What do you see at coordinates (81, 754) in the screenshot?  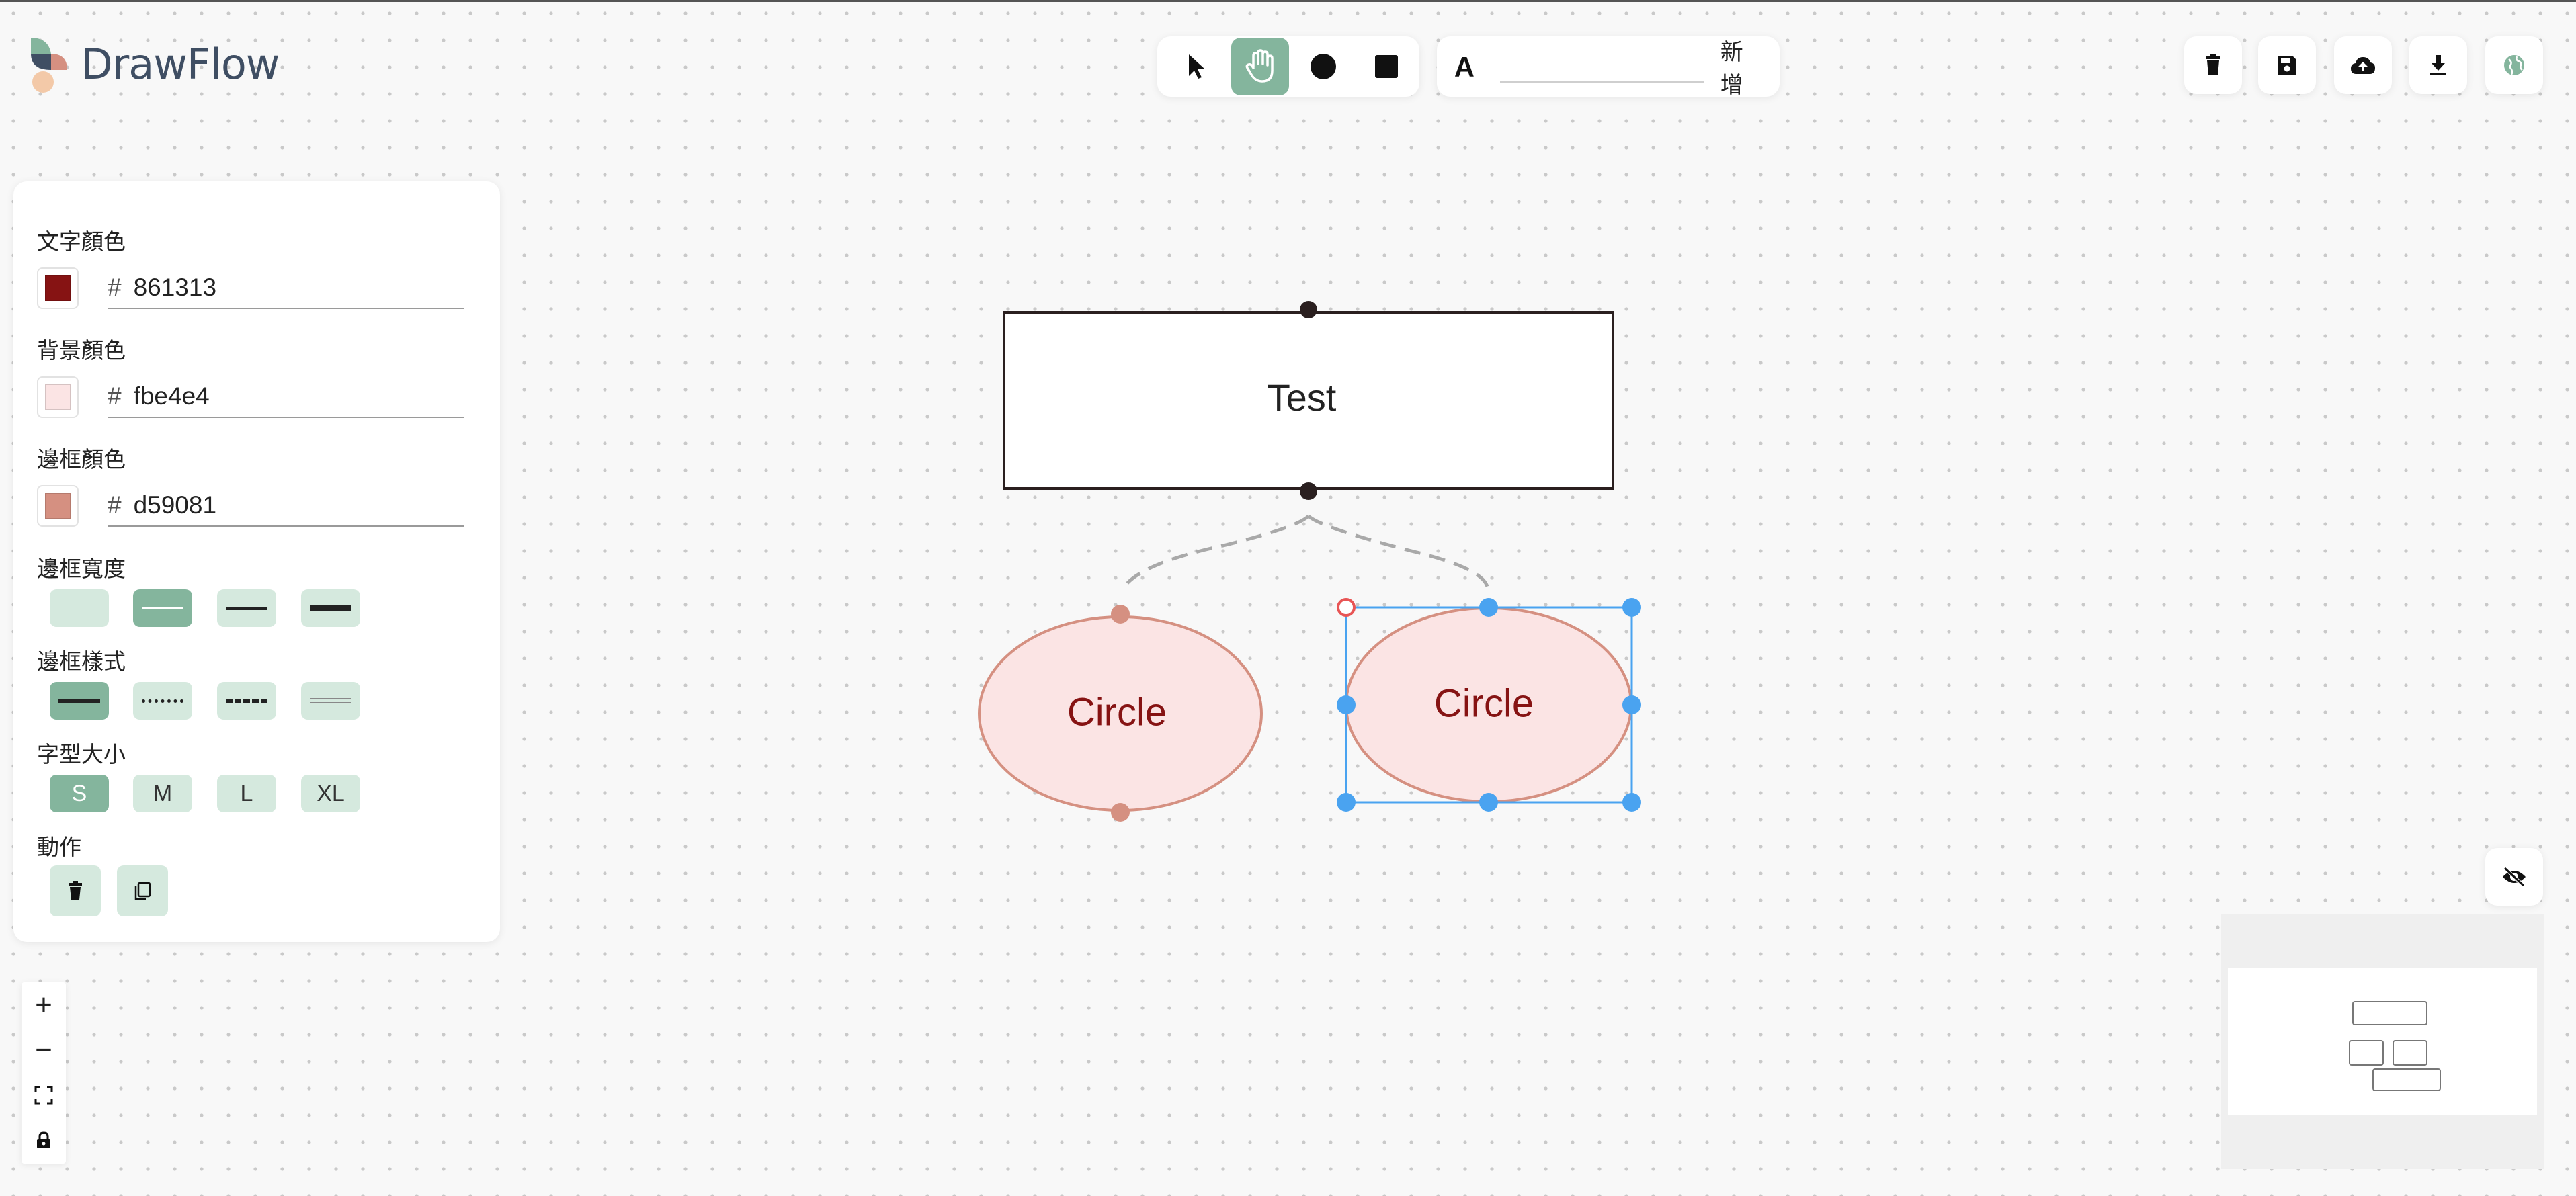 I see `font-size-label: 字型大小` at bounding box center [81, 754].